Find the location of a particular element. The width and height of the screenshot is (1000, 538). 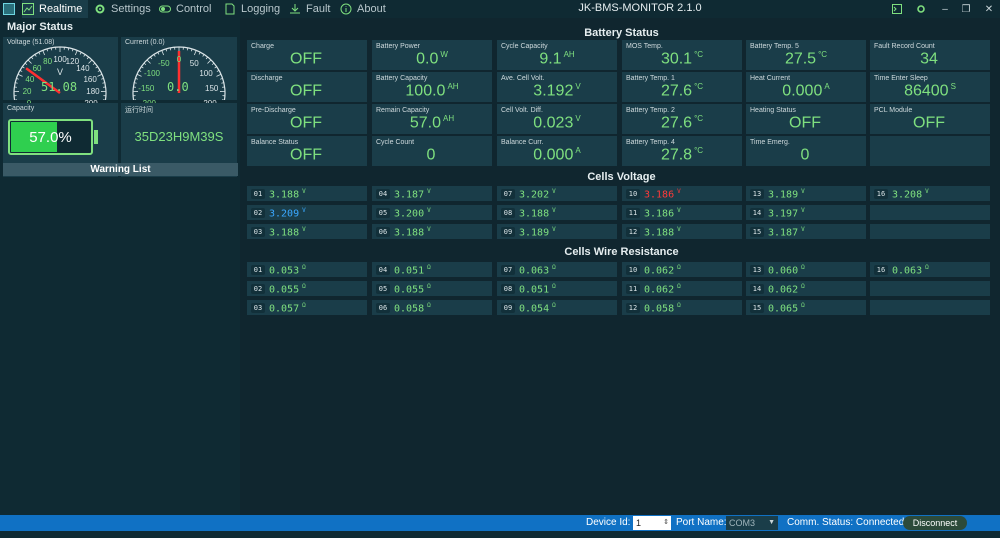

close-icon: ✕ is located at coordinates (989, 9).